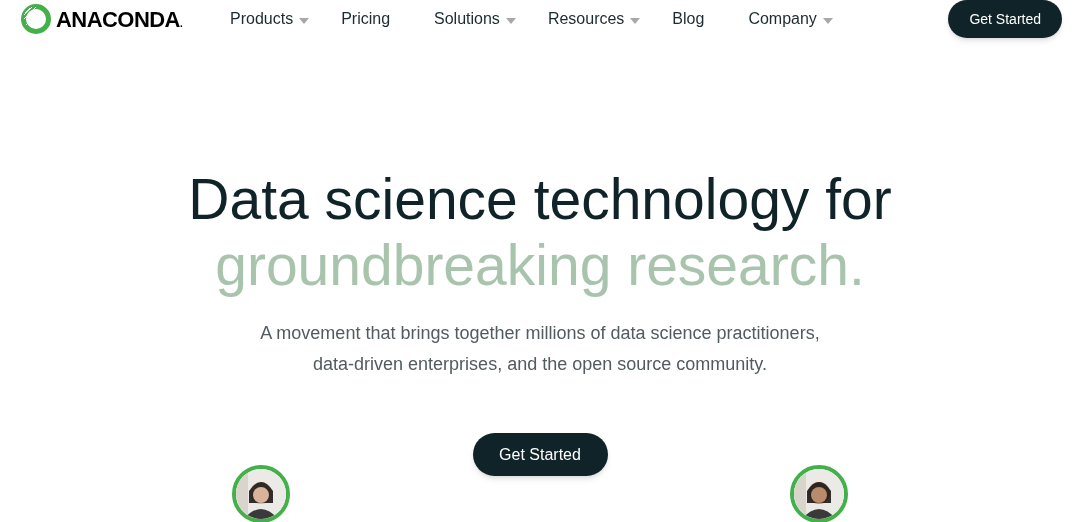 The width and height of the screenshot is (1080, 522). What do you see at coordinates (366, 19) in the screenshot?
I see `nav-link: Pricing` at bounding box center [366, 19].